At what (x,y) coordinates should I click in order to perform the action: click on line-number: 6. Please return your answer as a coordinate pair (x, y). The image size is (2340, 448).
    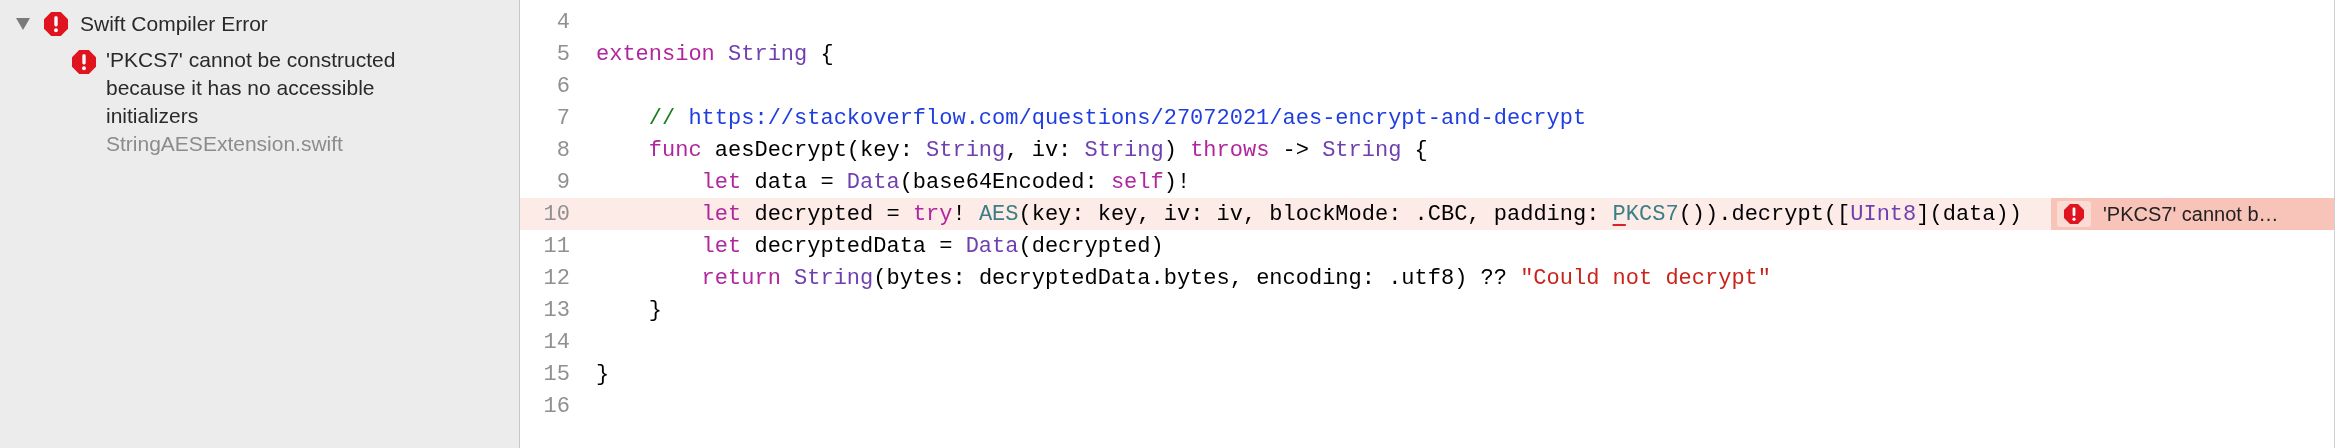
    Looking at the image, I should click on (562, 86).